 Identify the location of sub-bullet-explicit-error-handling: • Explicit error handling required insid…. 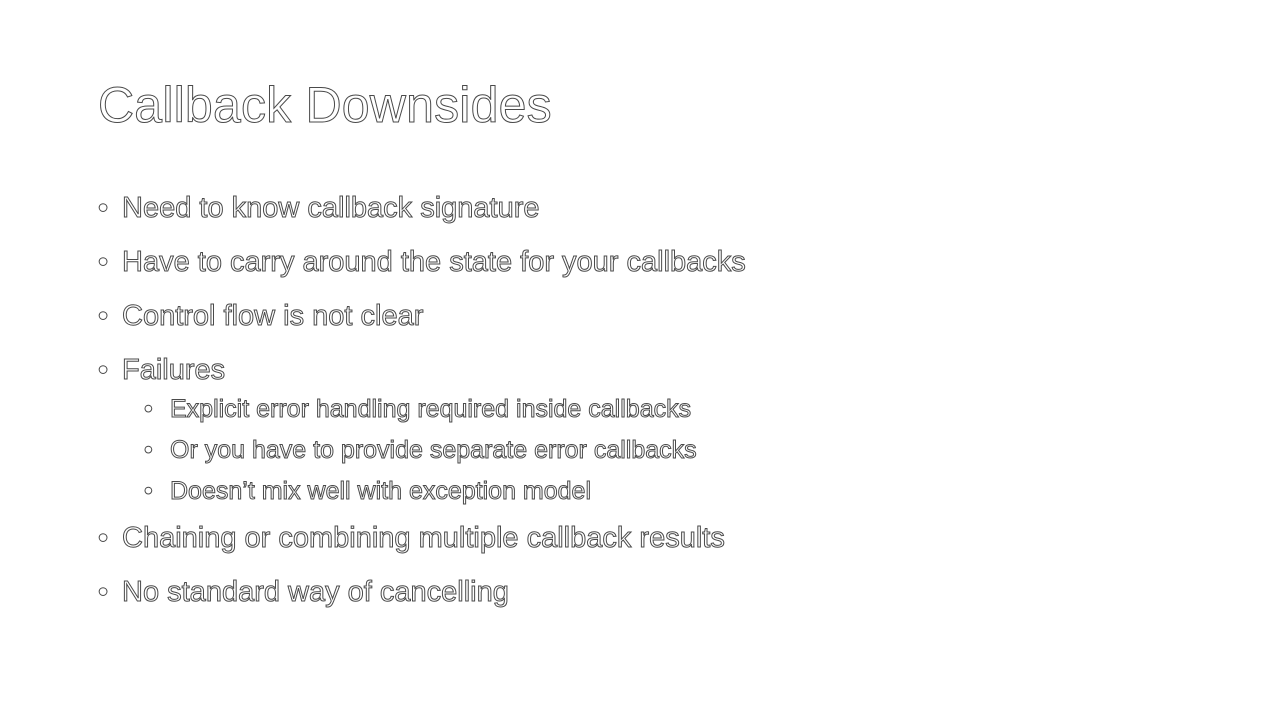
(648, 409).